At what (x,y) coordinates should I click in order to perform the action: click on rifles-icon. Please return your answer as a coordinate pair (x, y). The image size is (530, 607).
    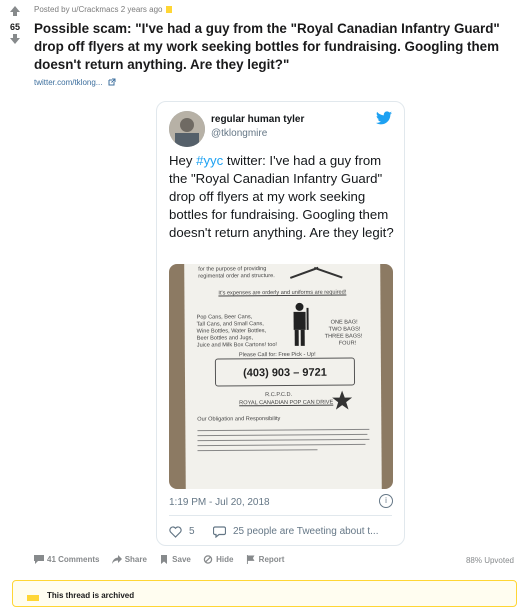
    Looking at the image, I should click on (316, 272).